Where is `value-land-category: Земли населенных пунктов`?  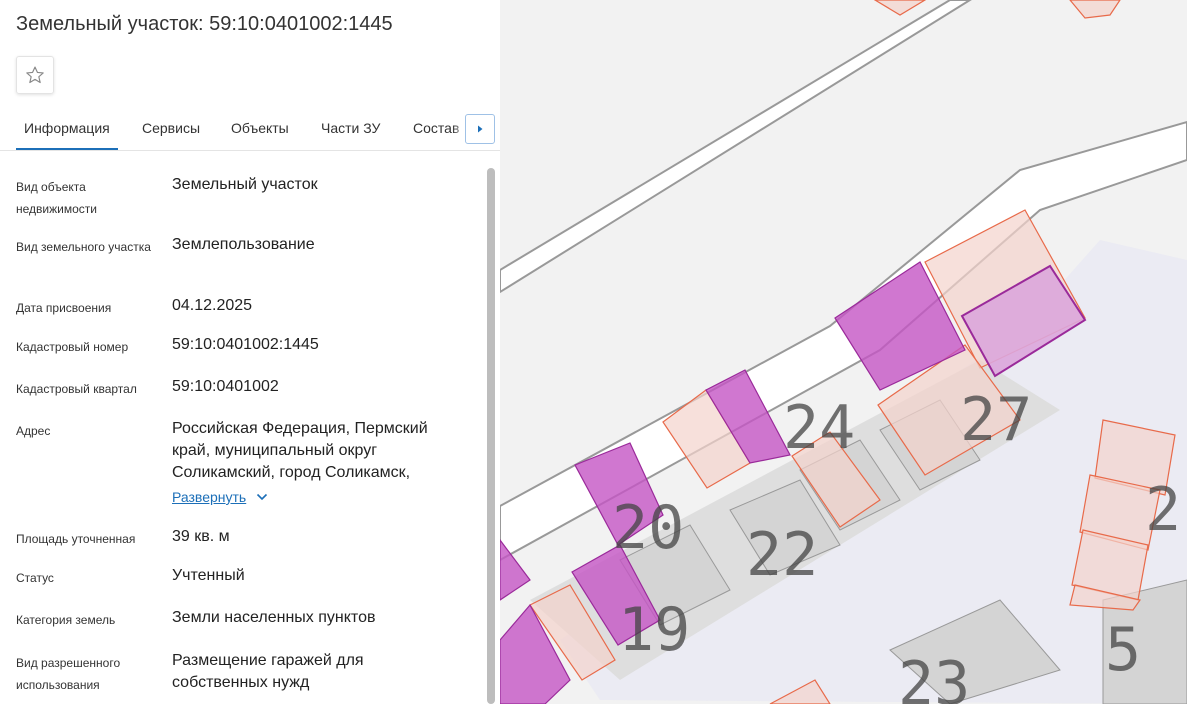 value-land-category: Земли населенных пунктов is located at coordinates (274, 617).